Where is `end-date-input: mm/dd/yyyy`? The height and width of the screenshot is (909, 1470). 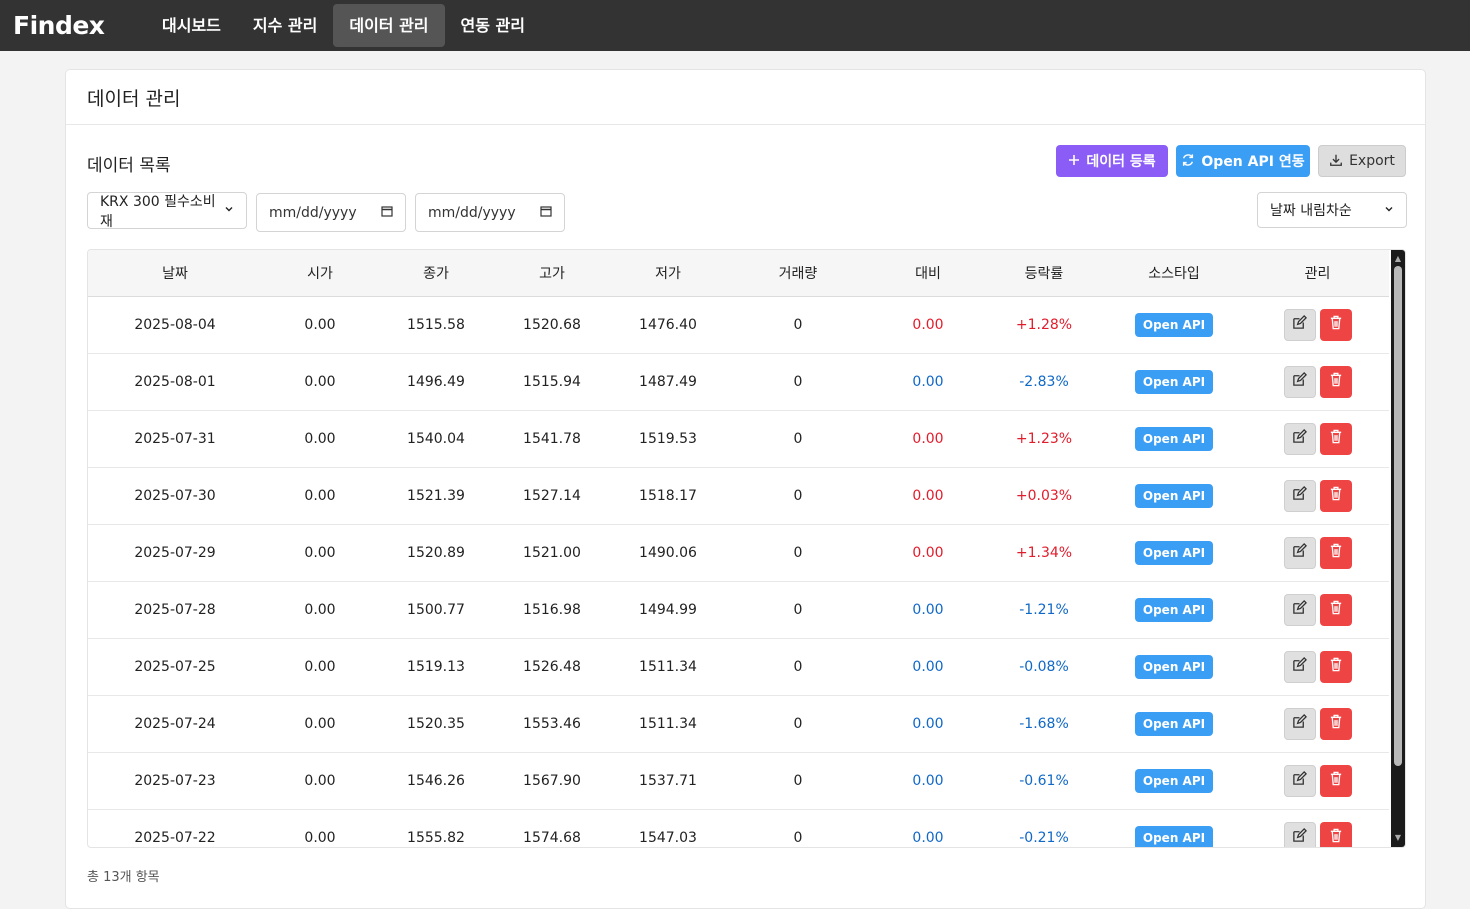
end-date-input: mm/dd/yyyy is located at coordinates (490, 212).